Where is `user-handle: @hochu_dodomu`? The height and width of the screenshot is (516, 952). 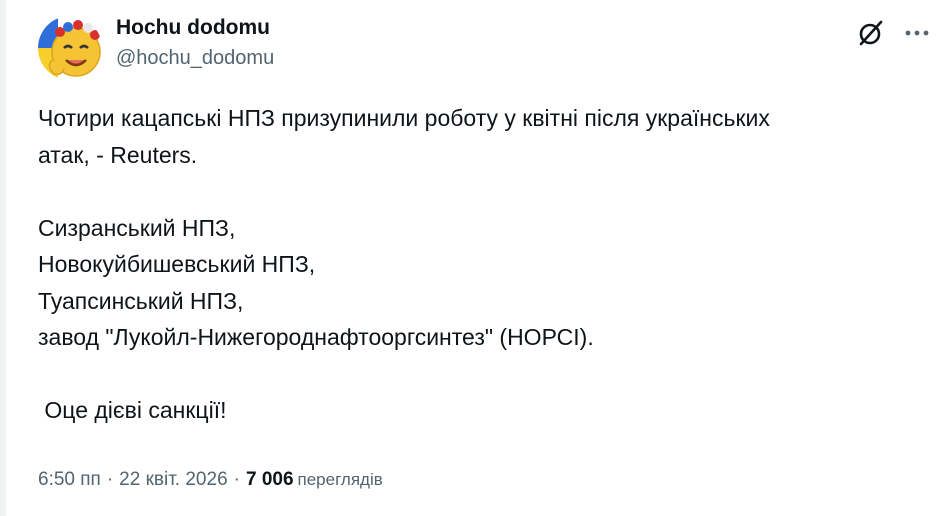
user-handle: @hochu_dodomu is located at coordinates (195, 58).